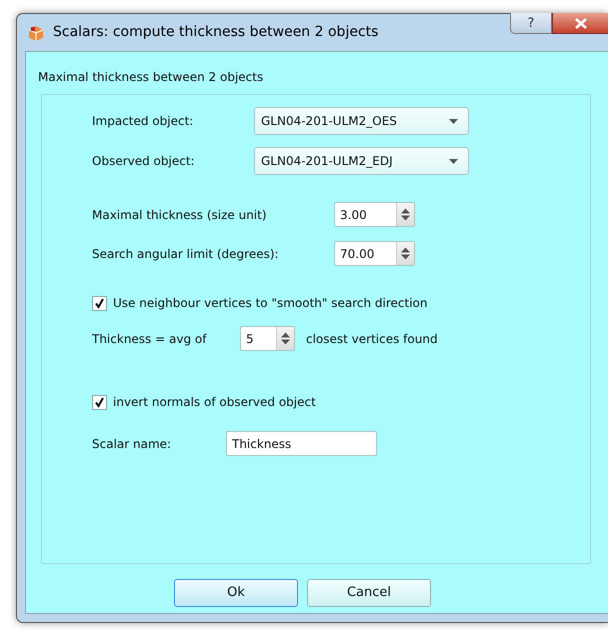 The height and width of the screenshot is (632, 608). Describe the element at coordinates (236, 593) in the screenshot. I see `ok-button: Ok` at that location.